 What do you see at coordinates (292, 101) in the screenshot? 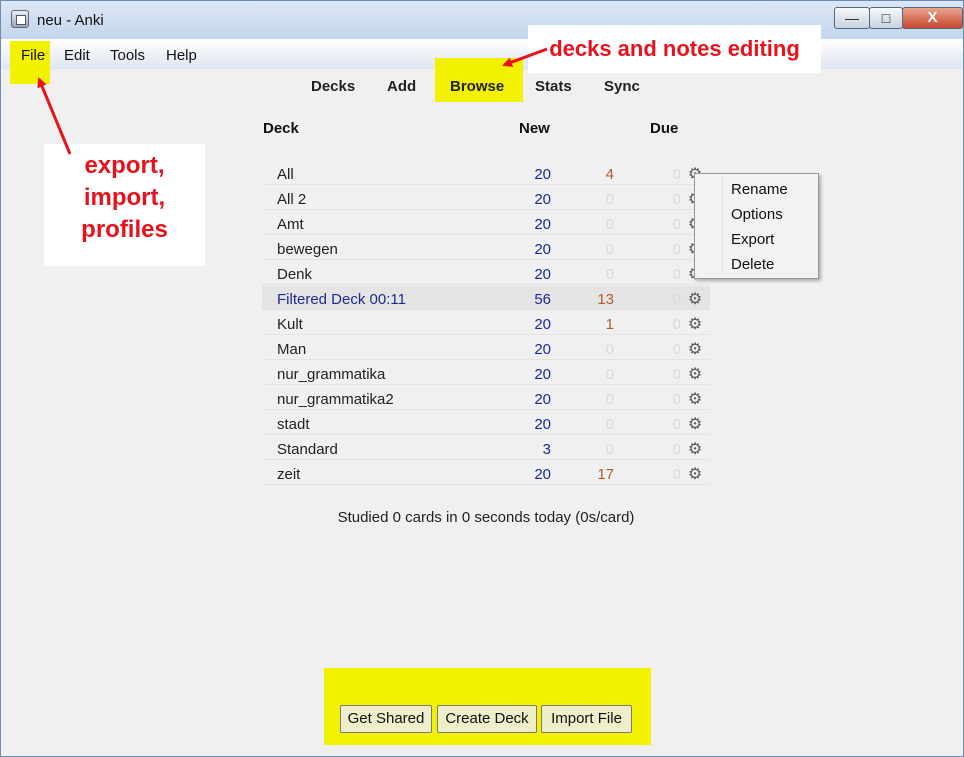
I see `annotation-arrows` at bounding box center [292, 101].